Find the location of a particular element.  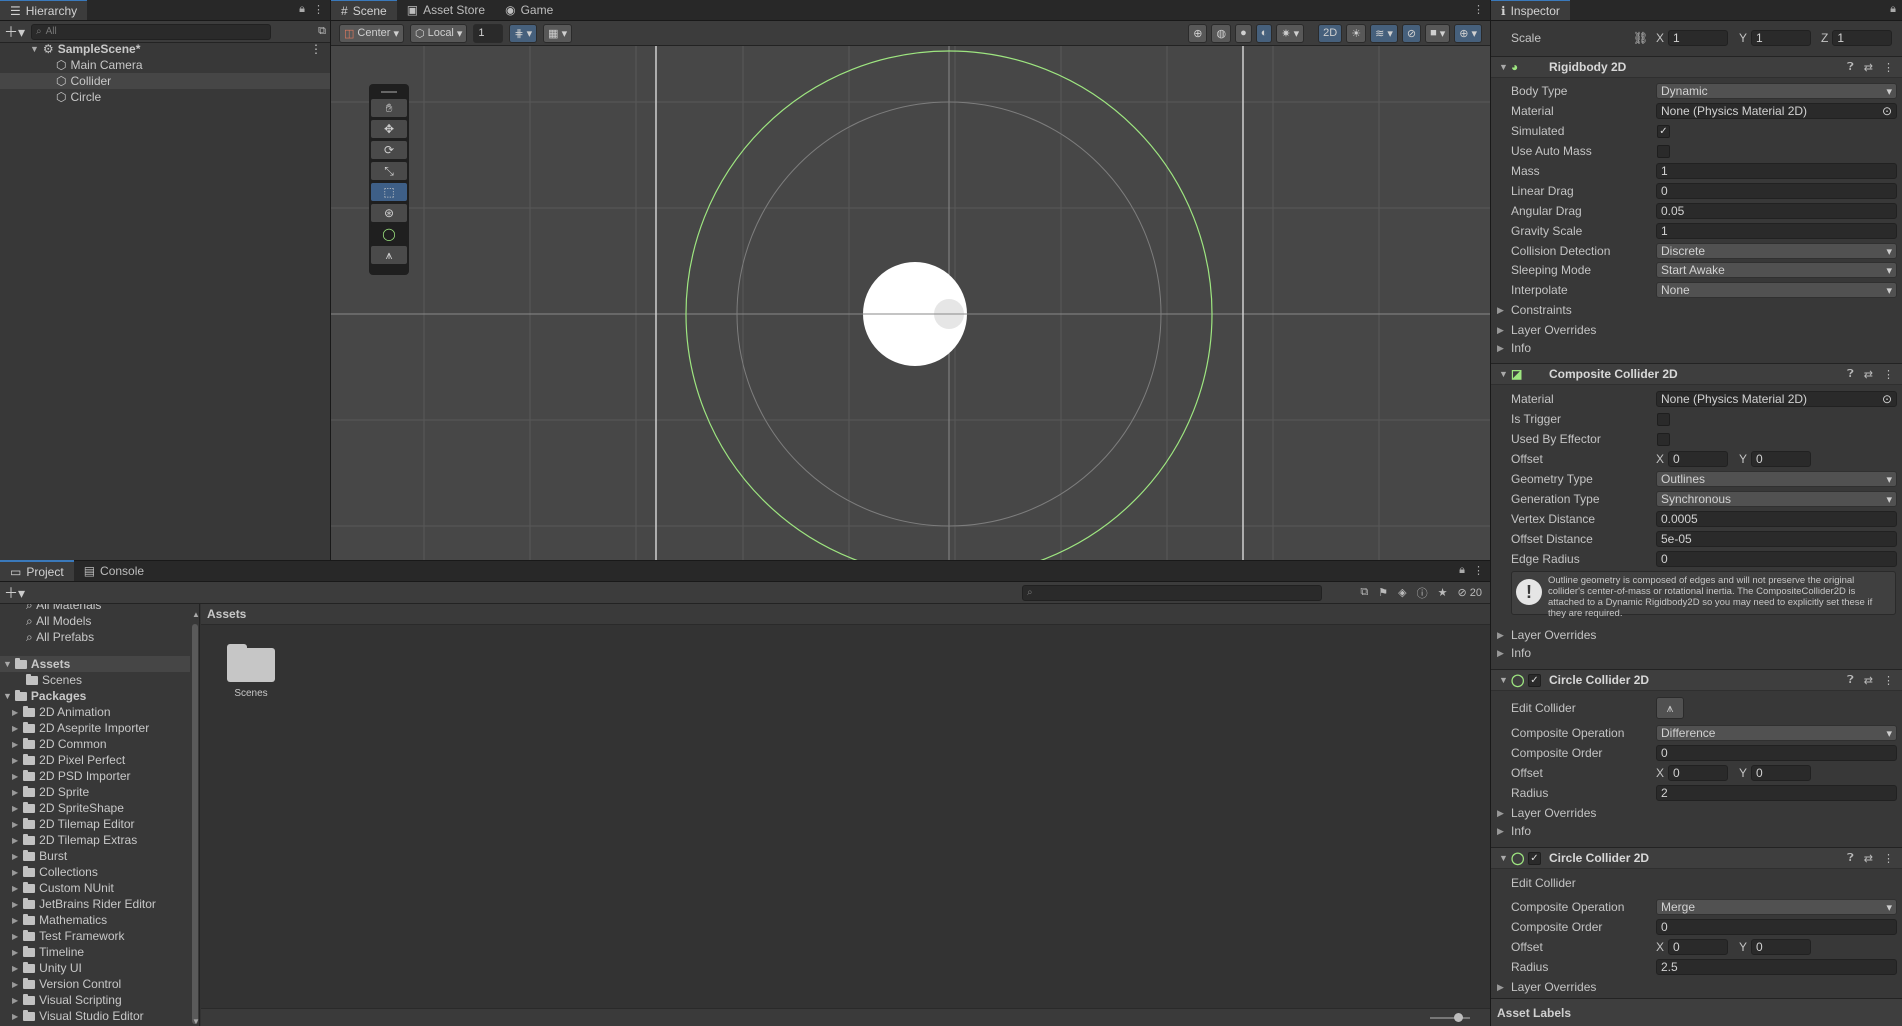

presets-icon: ⇄ is located at coordinates (1868, 680).